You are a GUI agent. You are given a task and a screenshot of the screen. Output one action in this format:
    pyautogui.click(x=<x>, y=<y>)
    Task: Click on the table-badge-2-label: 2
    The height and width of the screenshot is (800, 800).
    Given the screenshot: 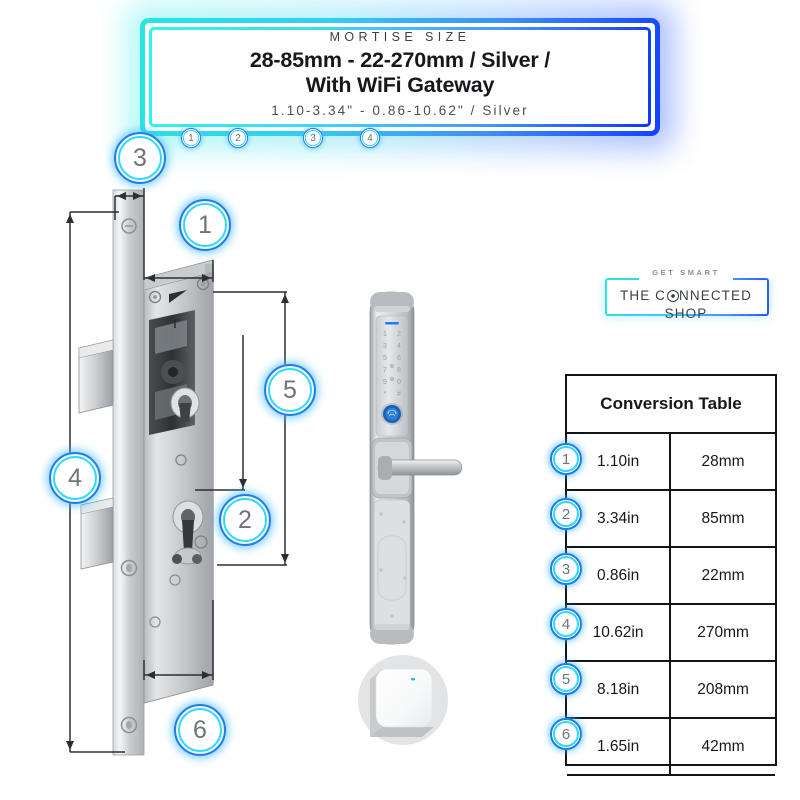 What is the action you would take?
    pyautogui.click(x=566, y=514)
    